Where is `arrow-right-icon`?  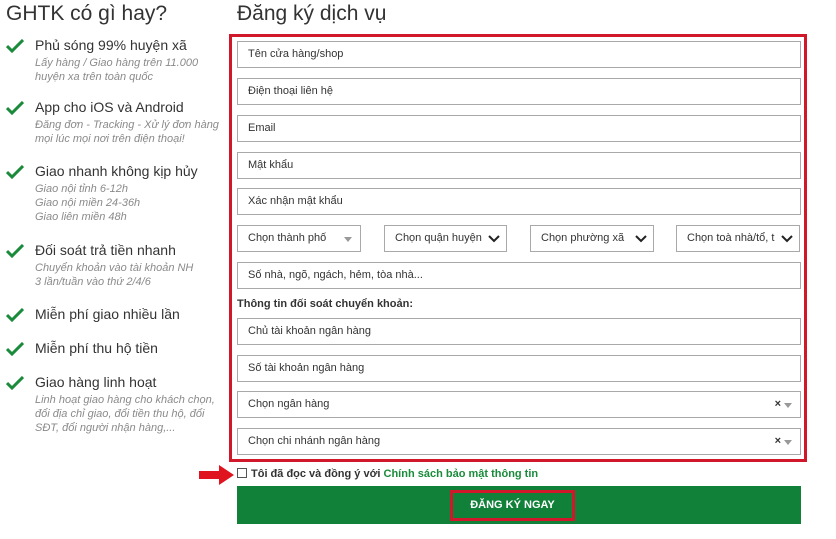
arrow-right-icon is located at coordinates (216, 475).